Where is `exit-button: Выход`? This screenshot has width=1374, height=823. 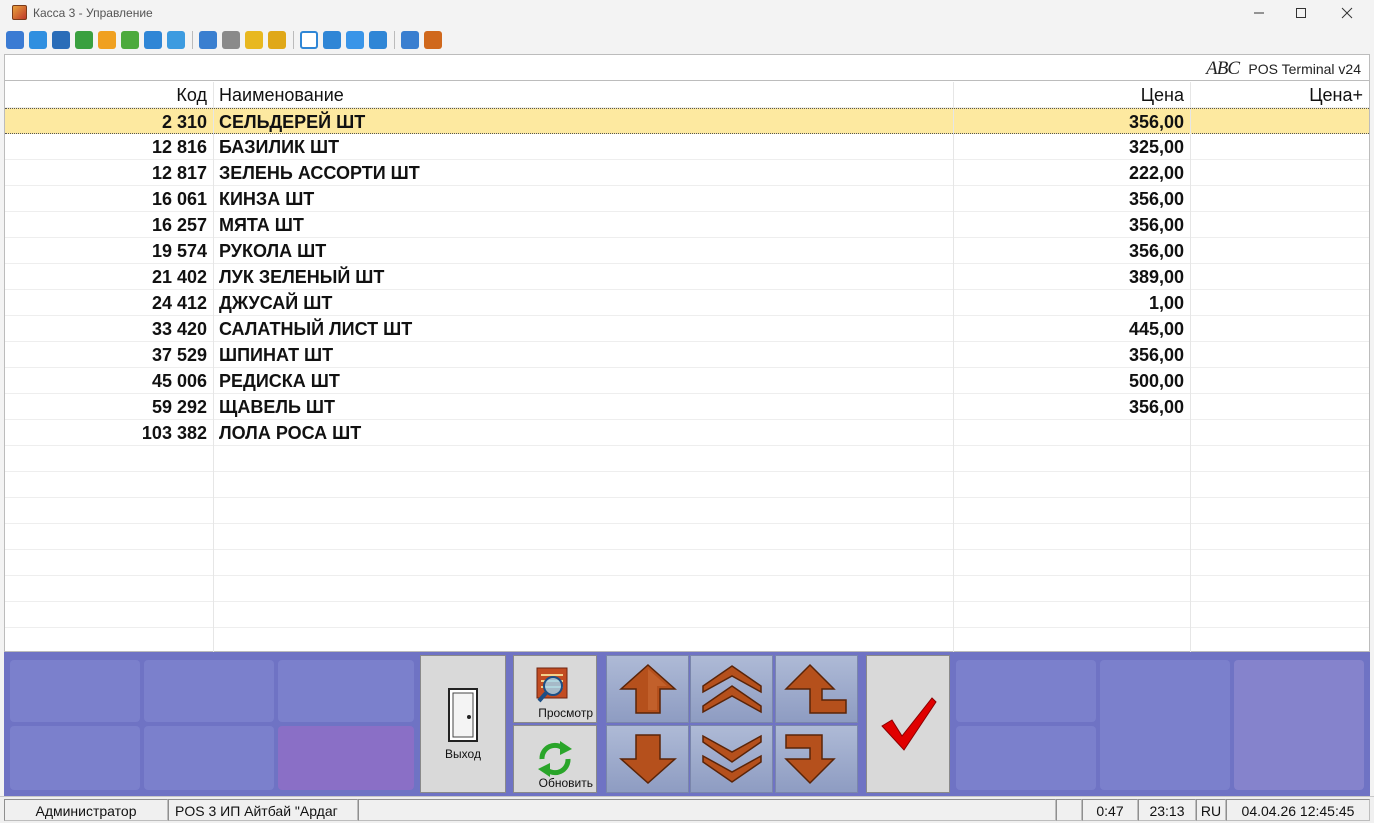
exit-button: Выход is located at coordinates (463, 724).